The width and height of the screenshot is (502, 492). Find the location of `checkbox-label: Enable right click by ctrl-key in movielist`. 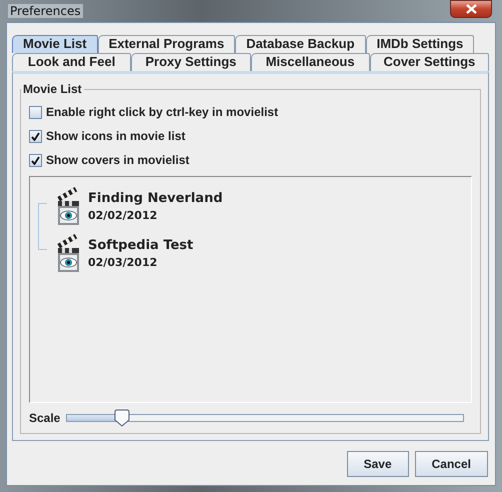

checkbox-label: Enable right click by ctrl-key in movielist is located at coordinates (162, 112).